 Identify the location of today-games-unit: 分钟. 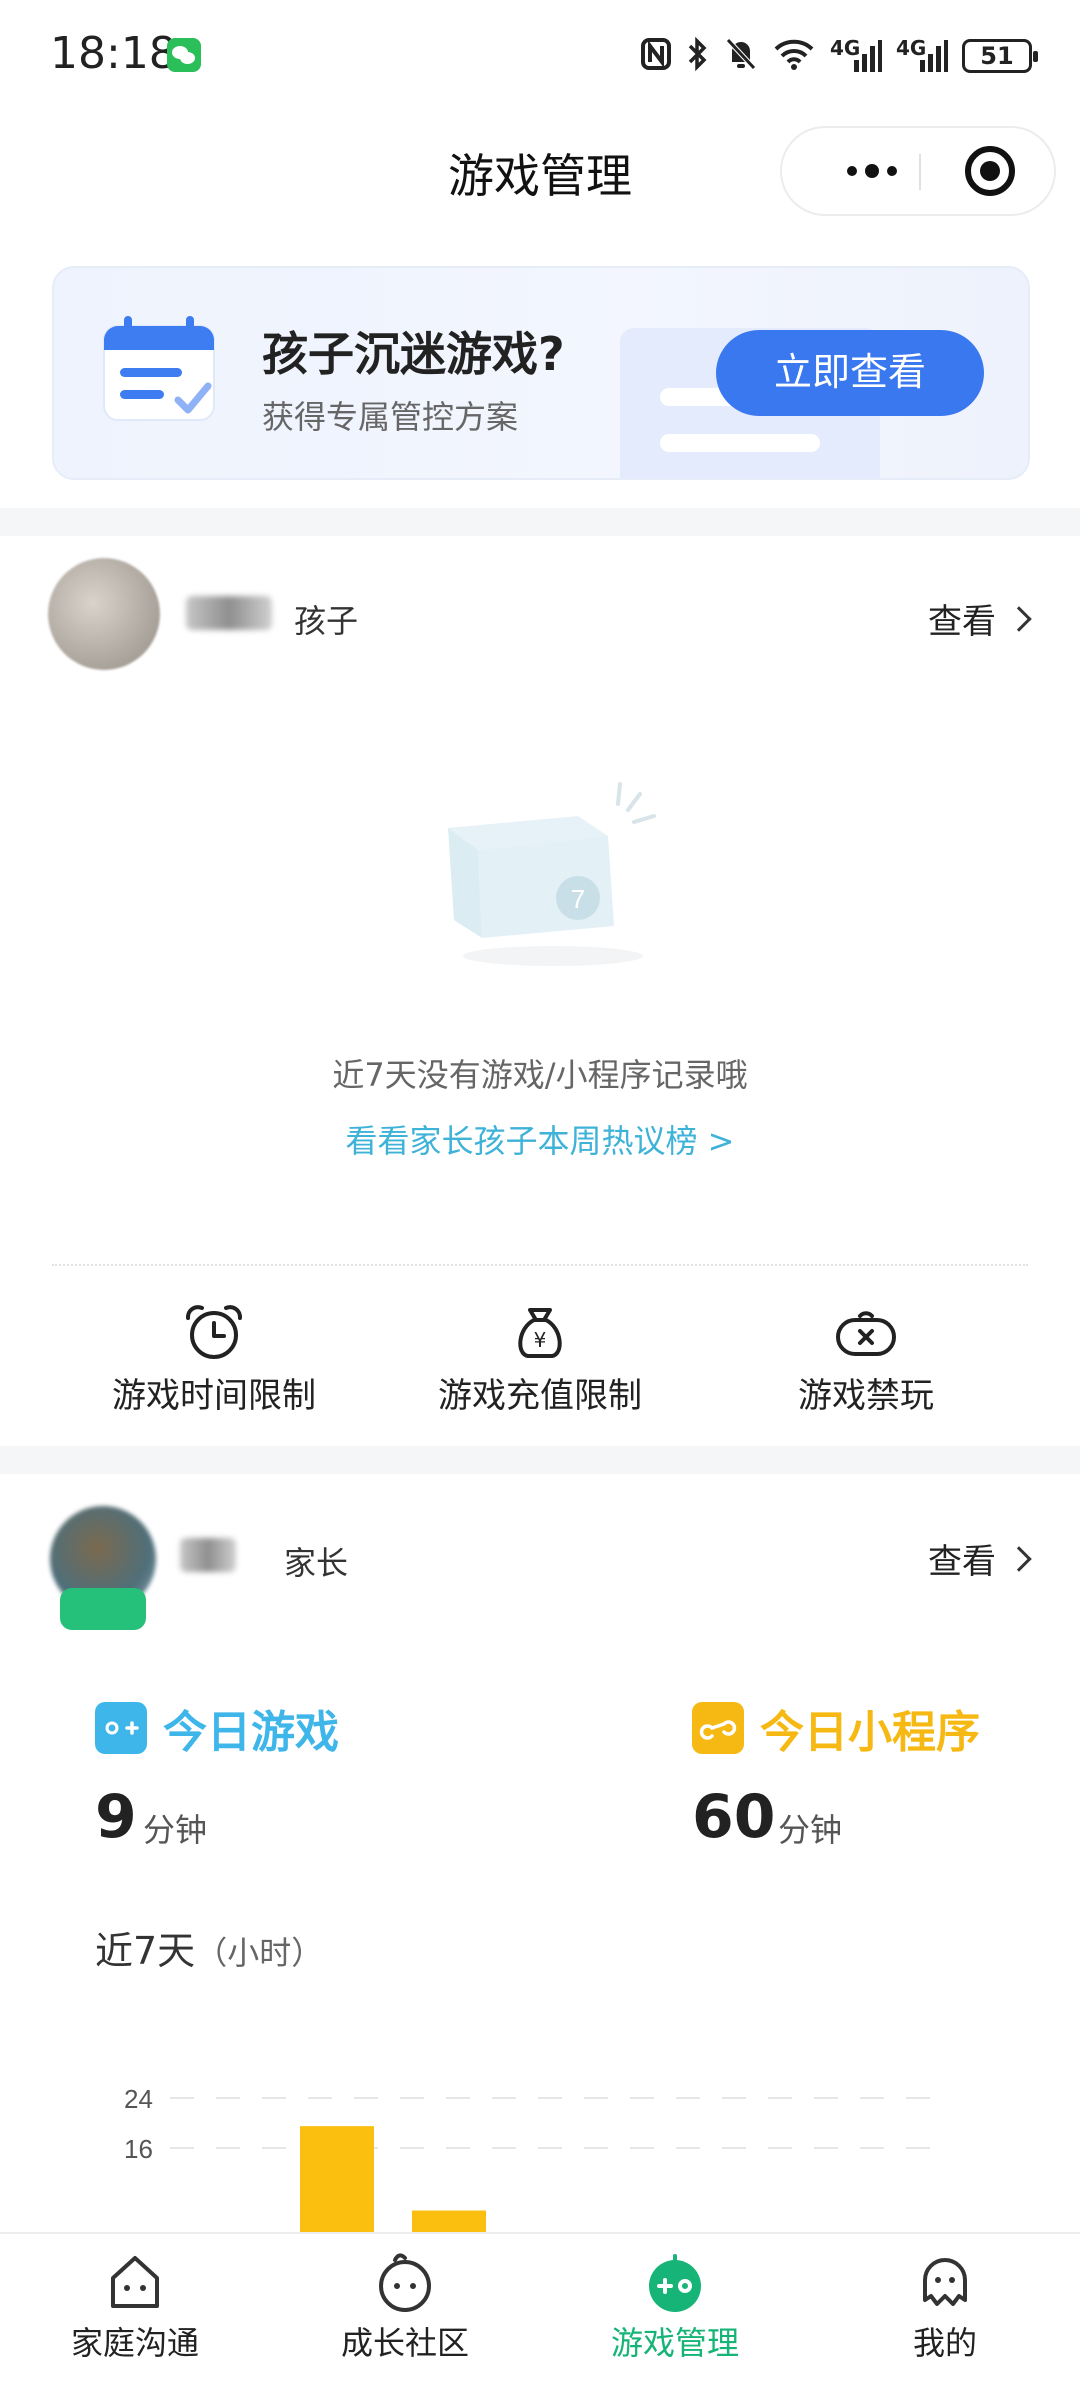
(175, 1830).